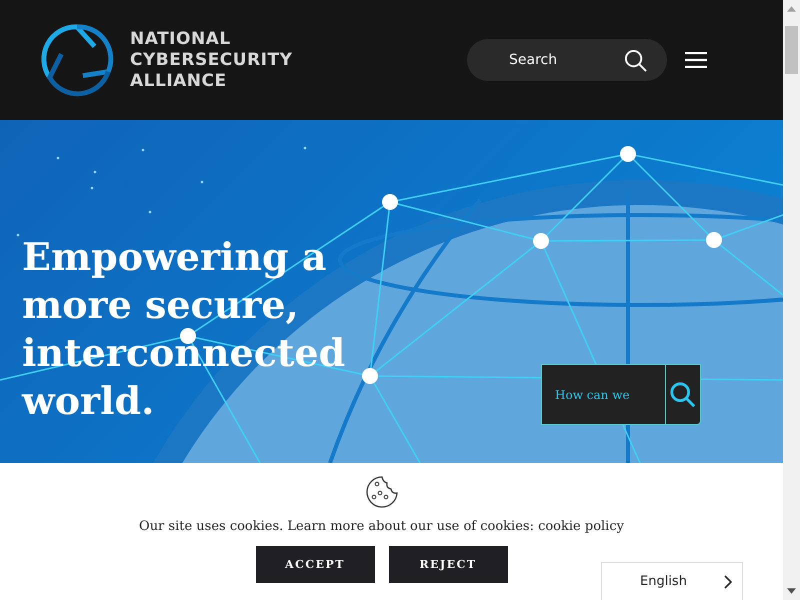  Describe the element at coordinates (672, 581) in the screenshot. I see `language-selector: English` at that location.